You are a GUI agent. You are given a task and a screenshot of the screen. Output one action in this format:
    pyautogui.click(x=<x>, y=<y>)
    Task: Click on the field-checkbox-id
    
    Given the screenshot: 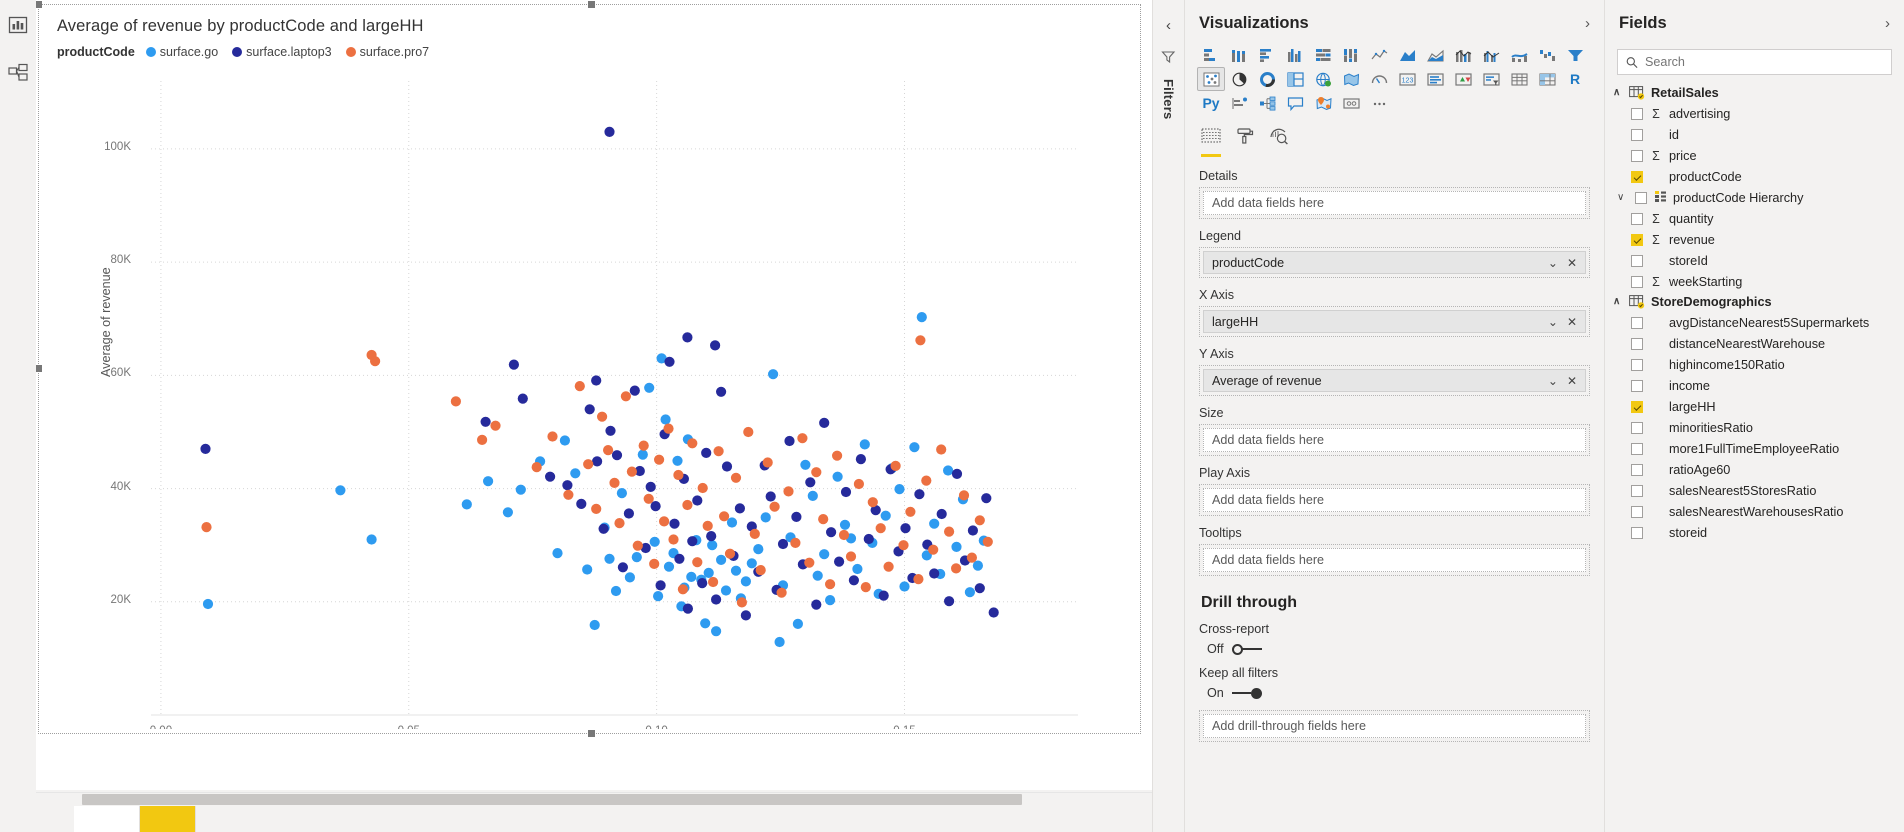 What is the action you would take?
    pyautogui.click(x=1637, y=134)
    